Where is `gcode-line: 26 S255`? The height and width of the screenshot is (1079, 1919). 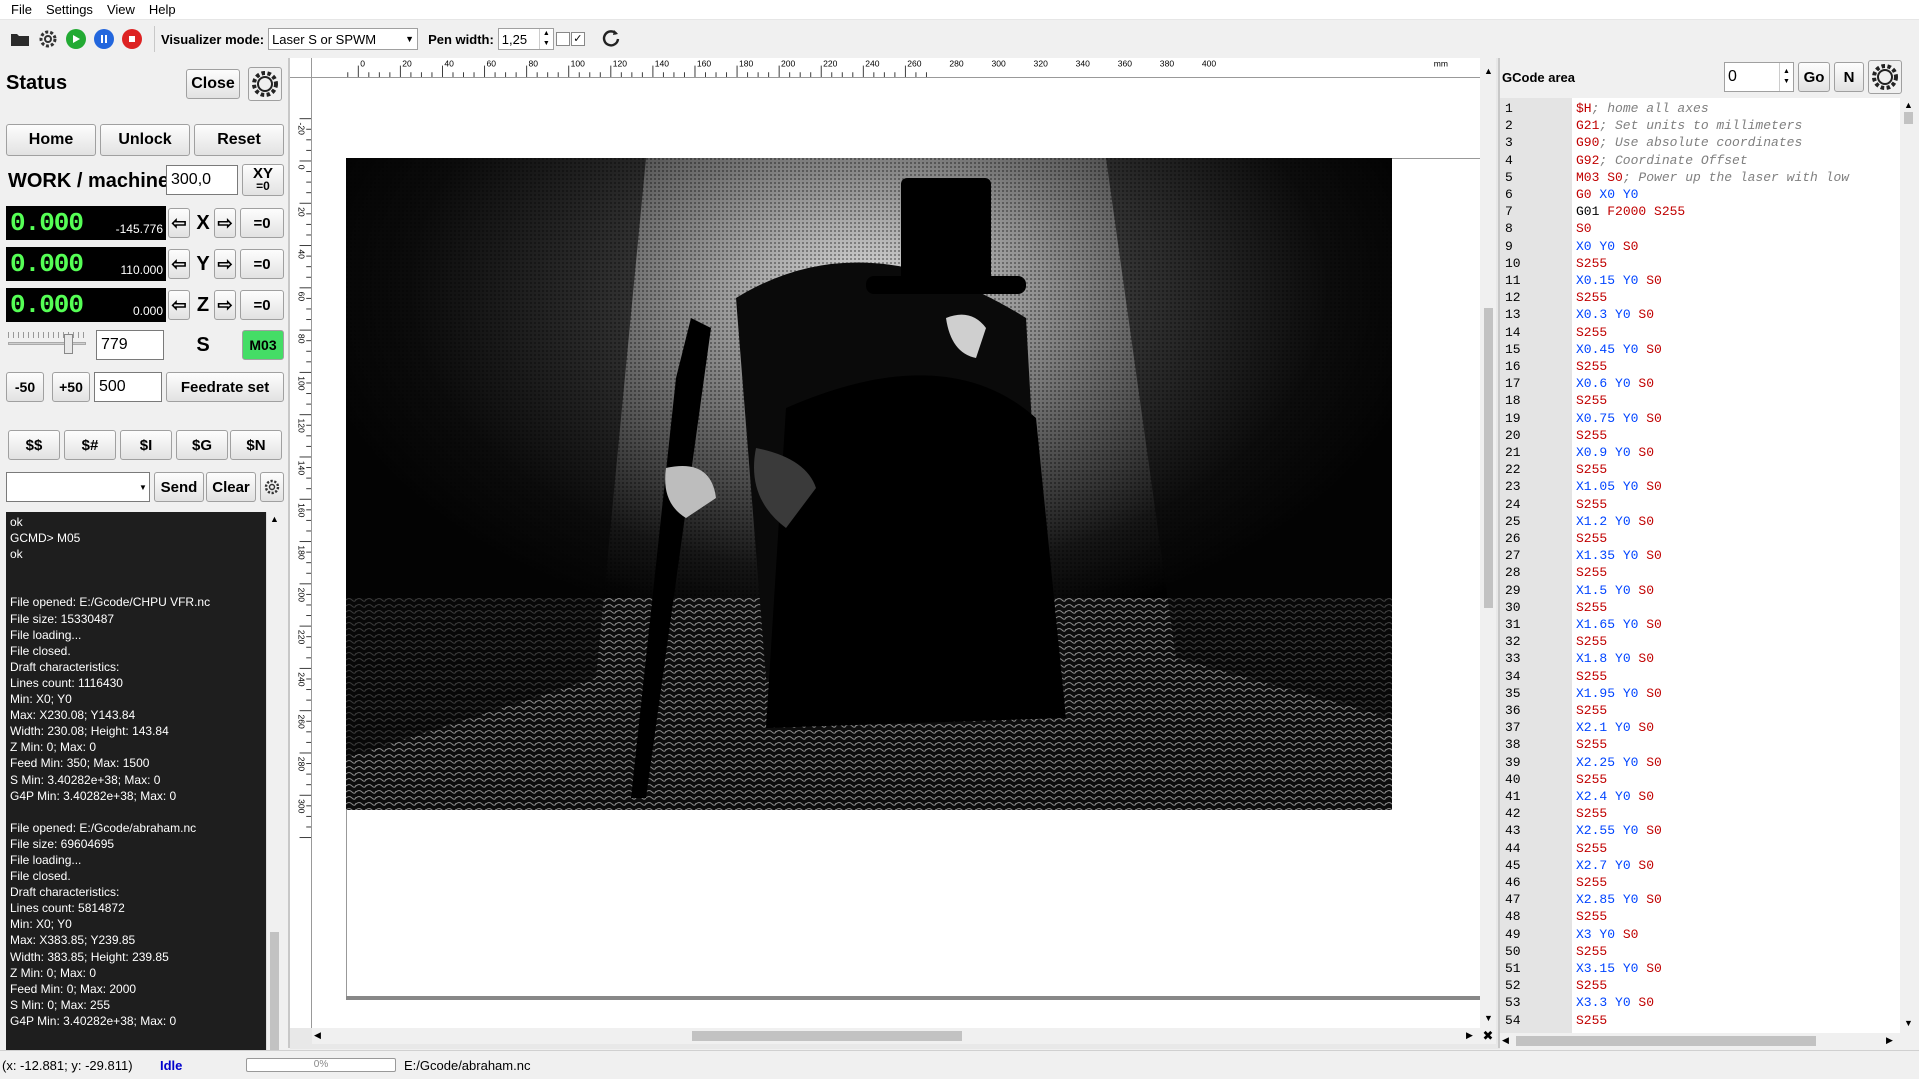 gcode-line: 26 S255 is located at coordinates (1700, 538).